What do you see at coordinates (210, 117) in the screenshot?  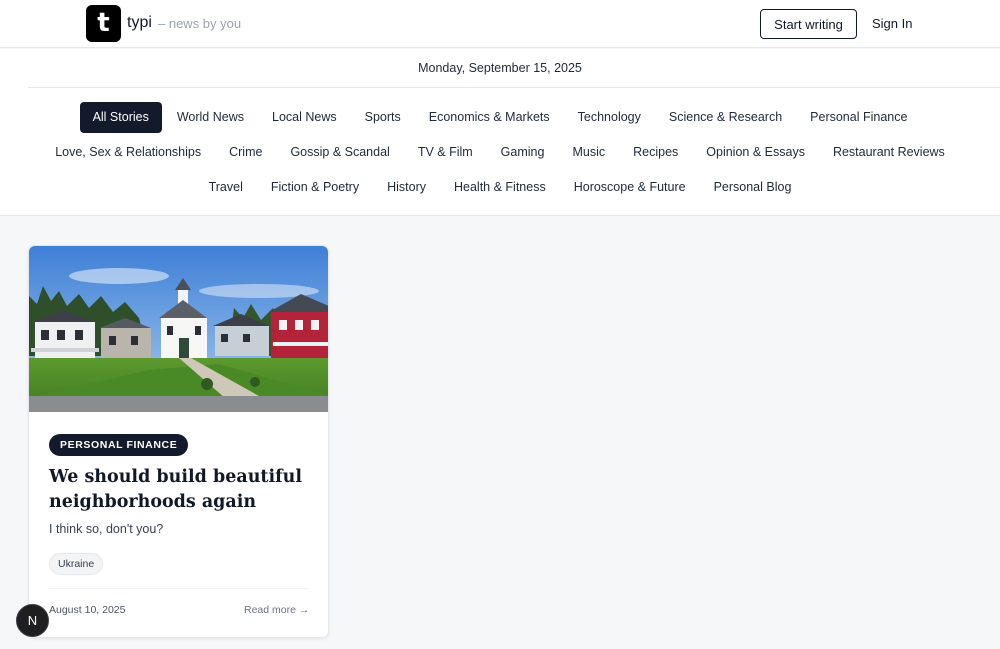 I see `category-tab-world-news: World News` at bounding box center [210, 117].